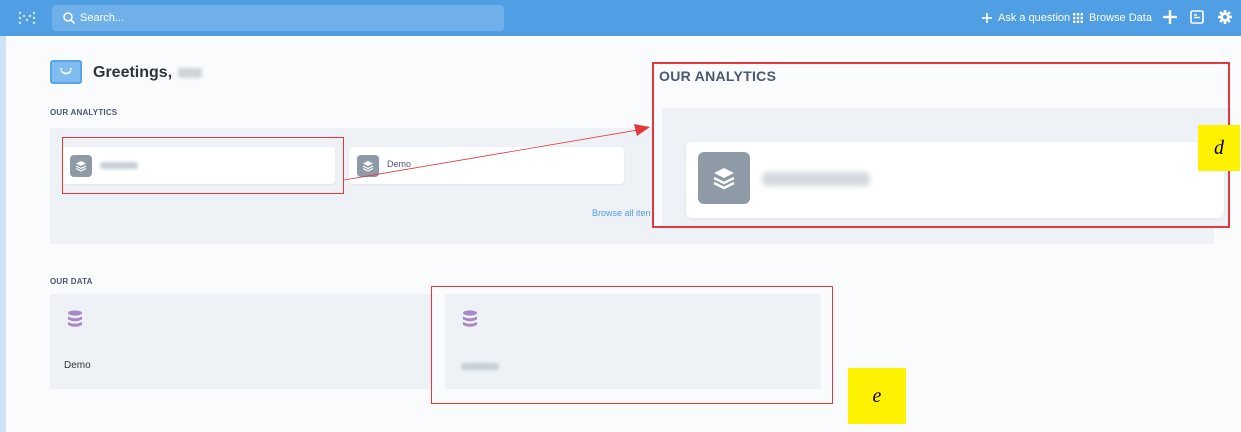  What do you see at coordinates (816, 179) in the screenshot?
I see `blurred-collection-name` at bounding box center [816, 179].